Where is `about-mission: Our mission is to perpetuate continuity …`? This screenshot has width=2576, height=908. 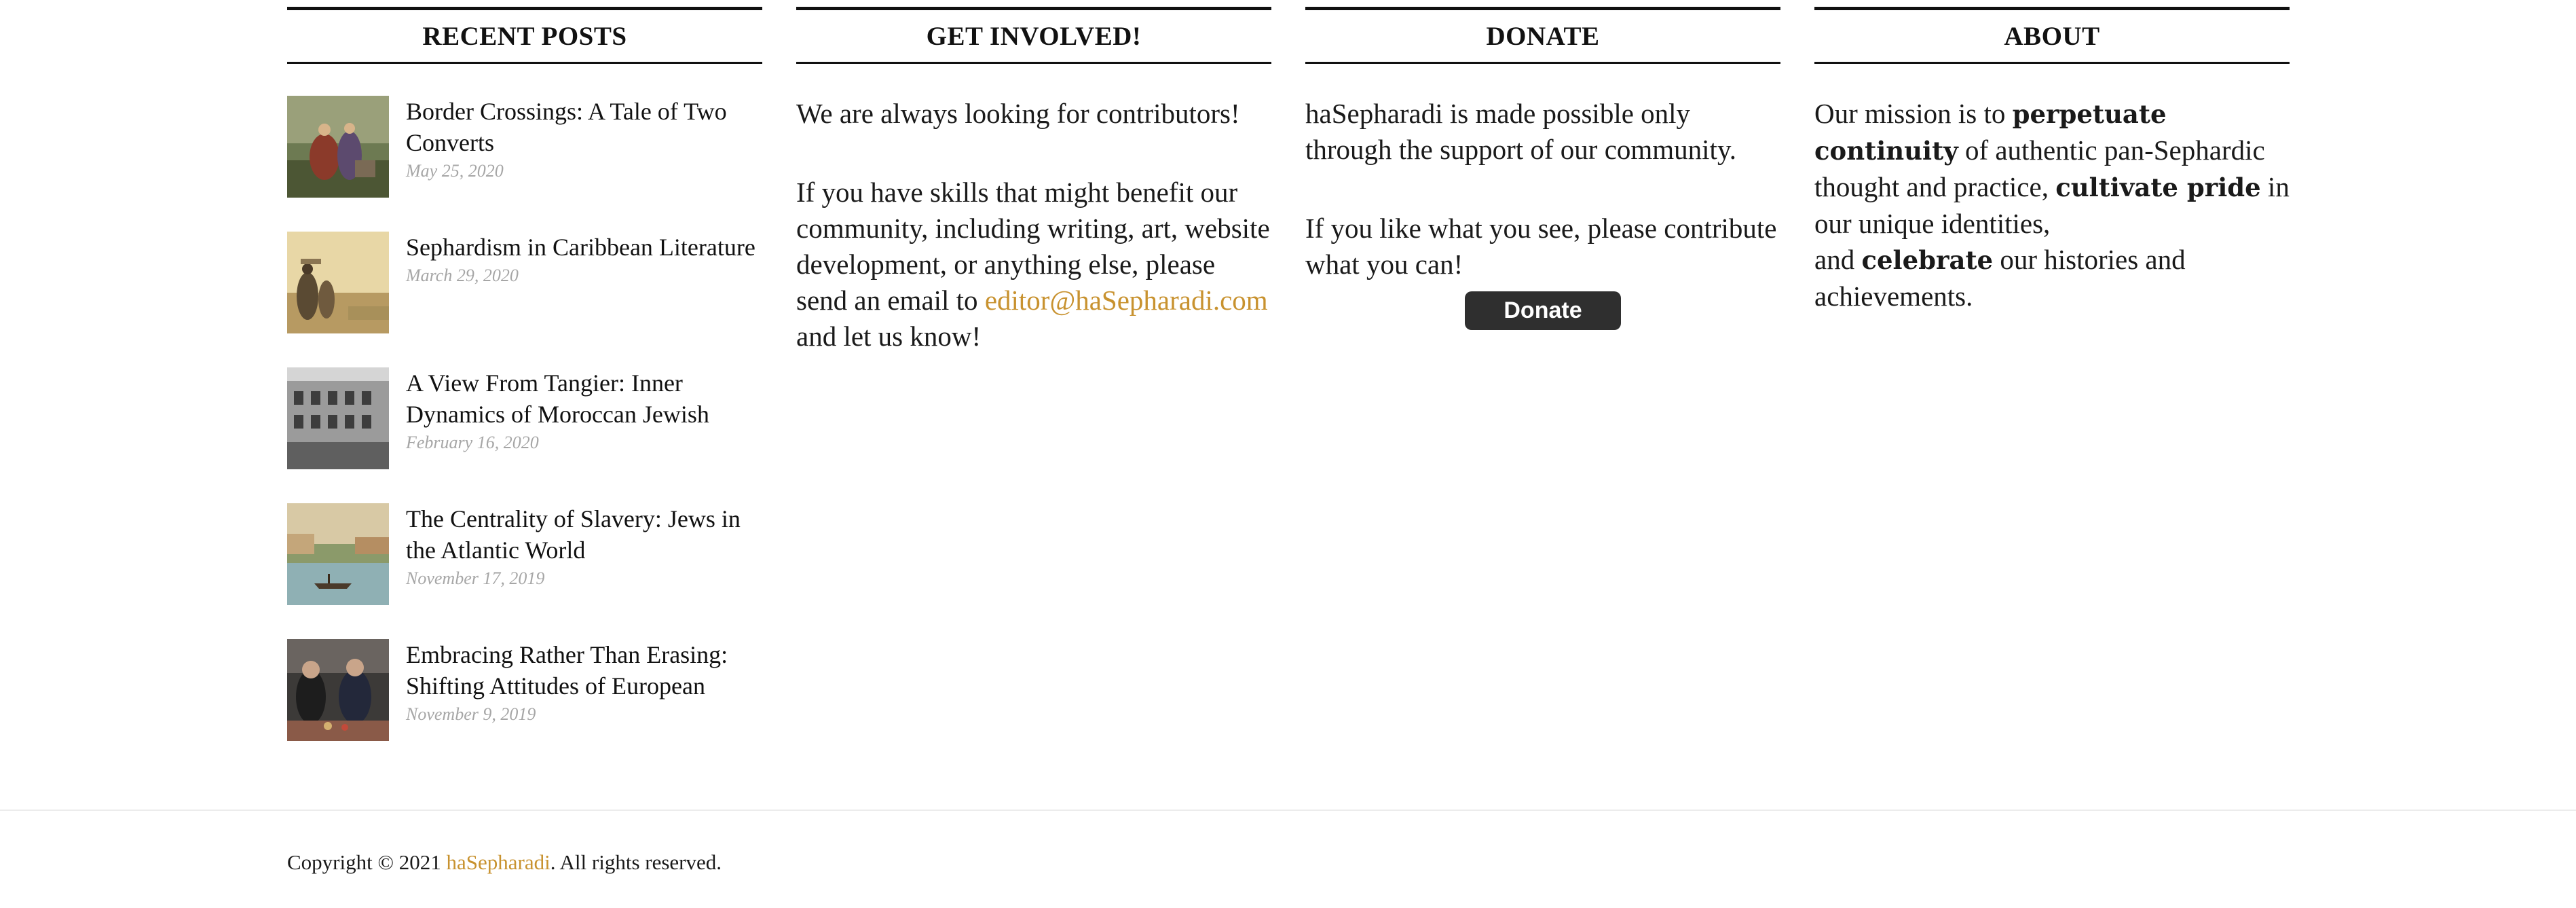
about-mission: Our mission is to perpetuate continuity … is located at coordinates (2052, 205).